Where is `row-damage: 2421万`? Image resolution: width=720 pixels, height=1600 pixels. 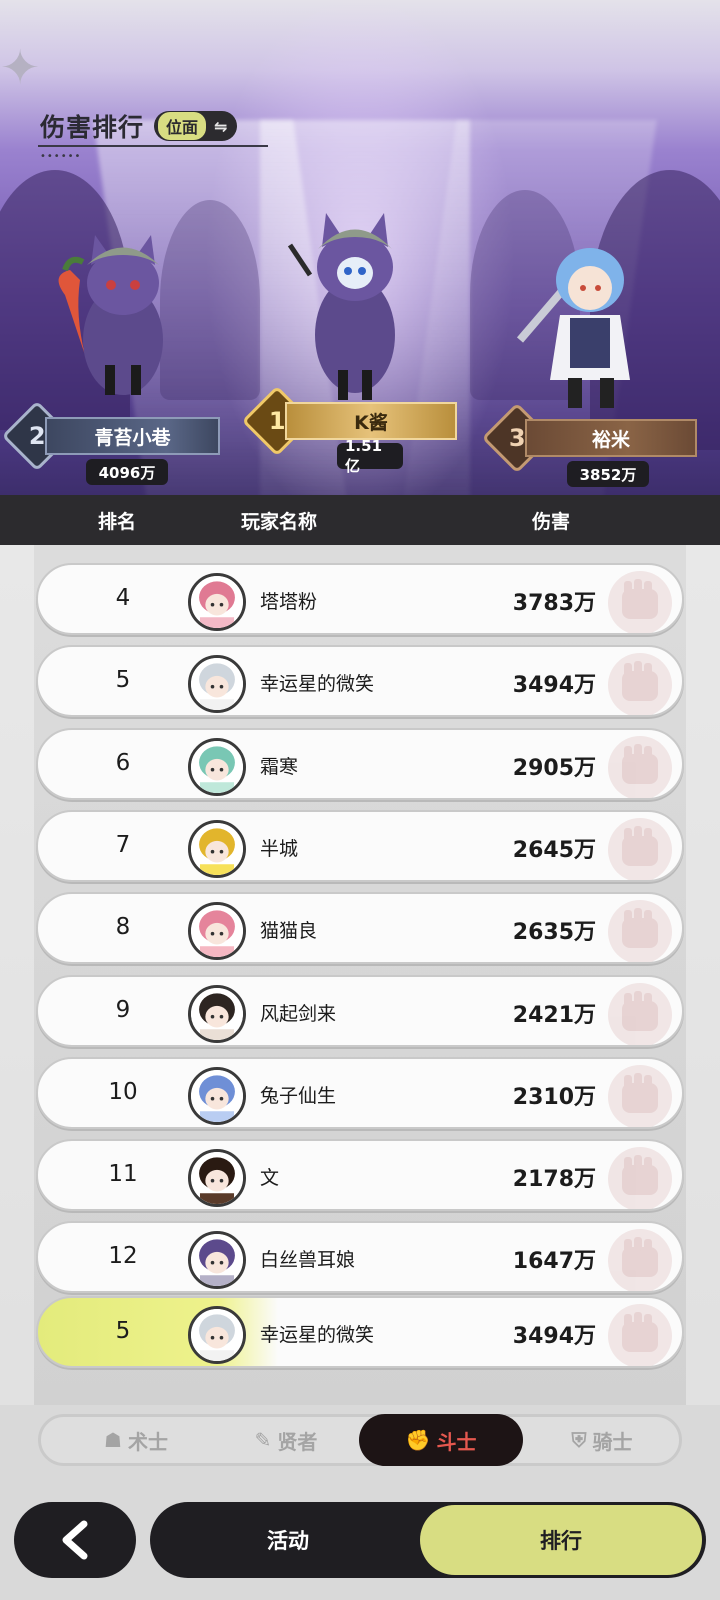
row-damage: 2421万 is located at coordinates (554, 1015).